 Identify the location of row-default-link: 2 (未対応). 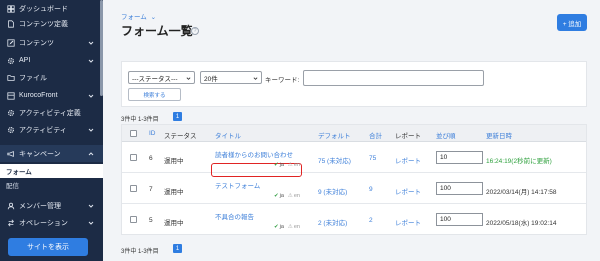
(332, 222).